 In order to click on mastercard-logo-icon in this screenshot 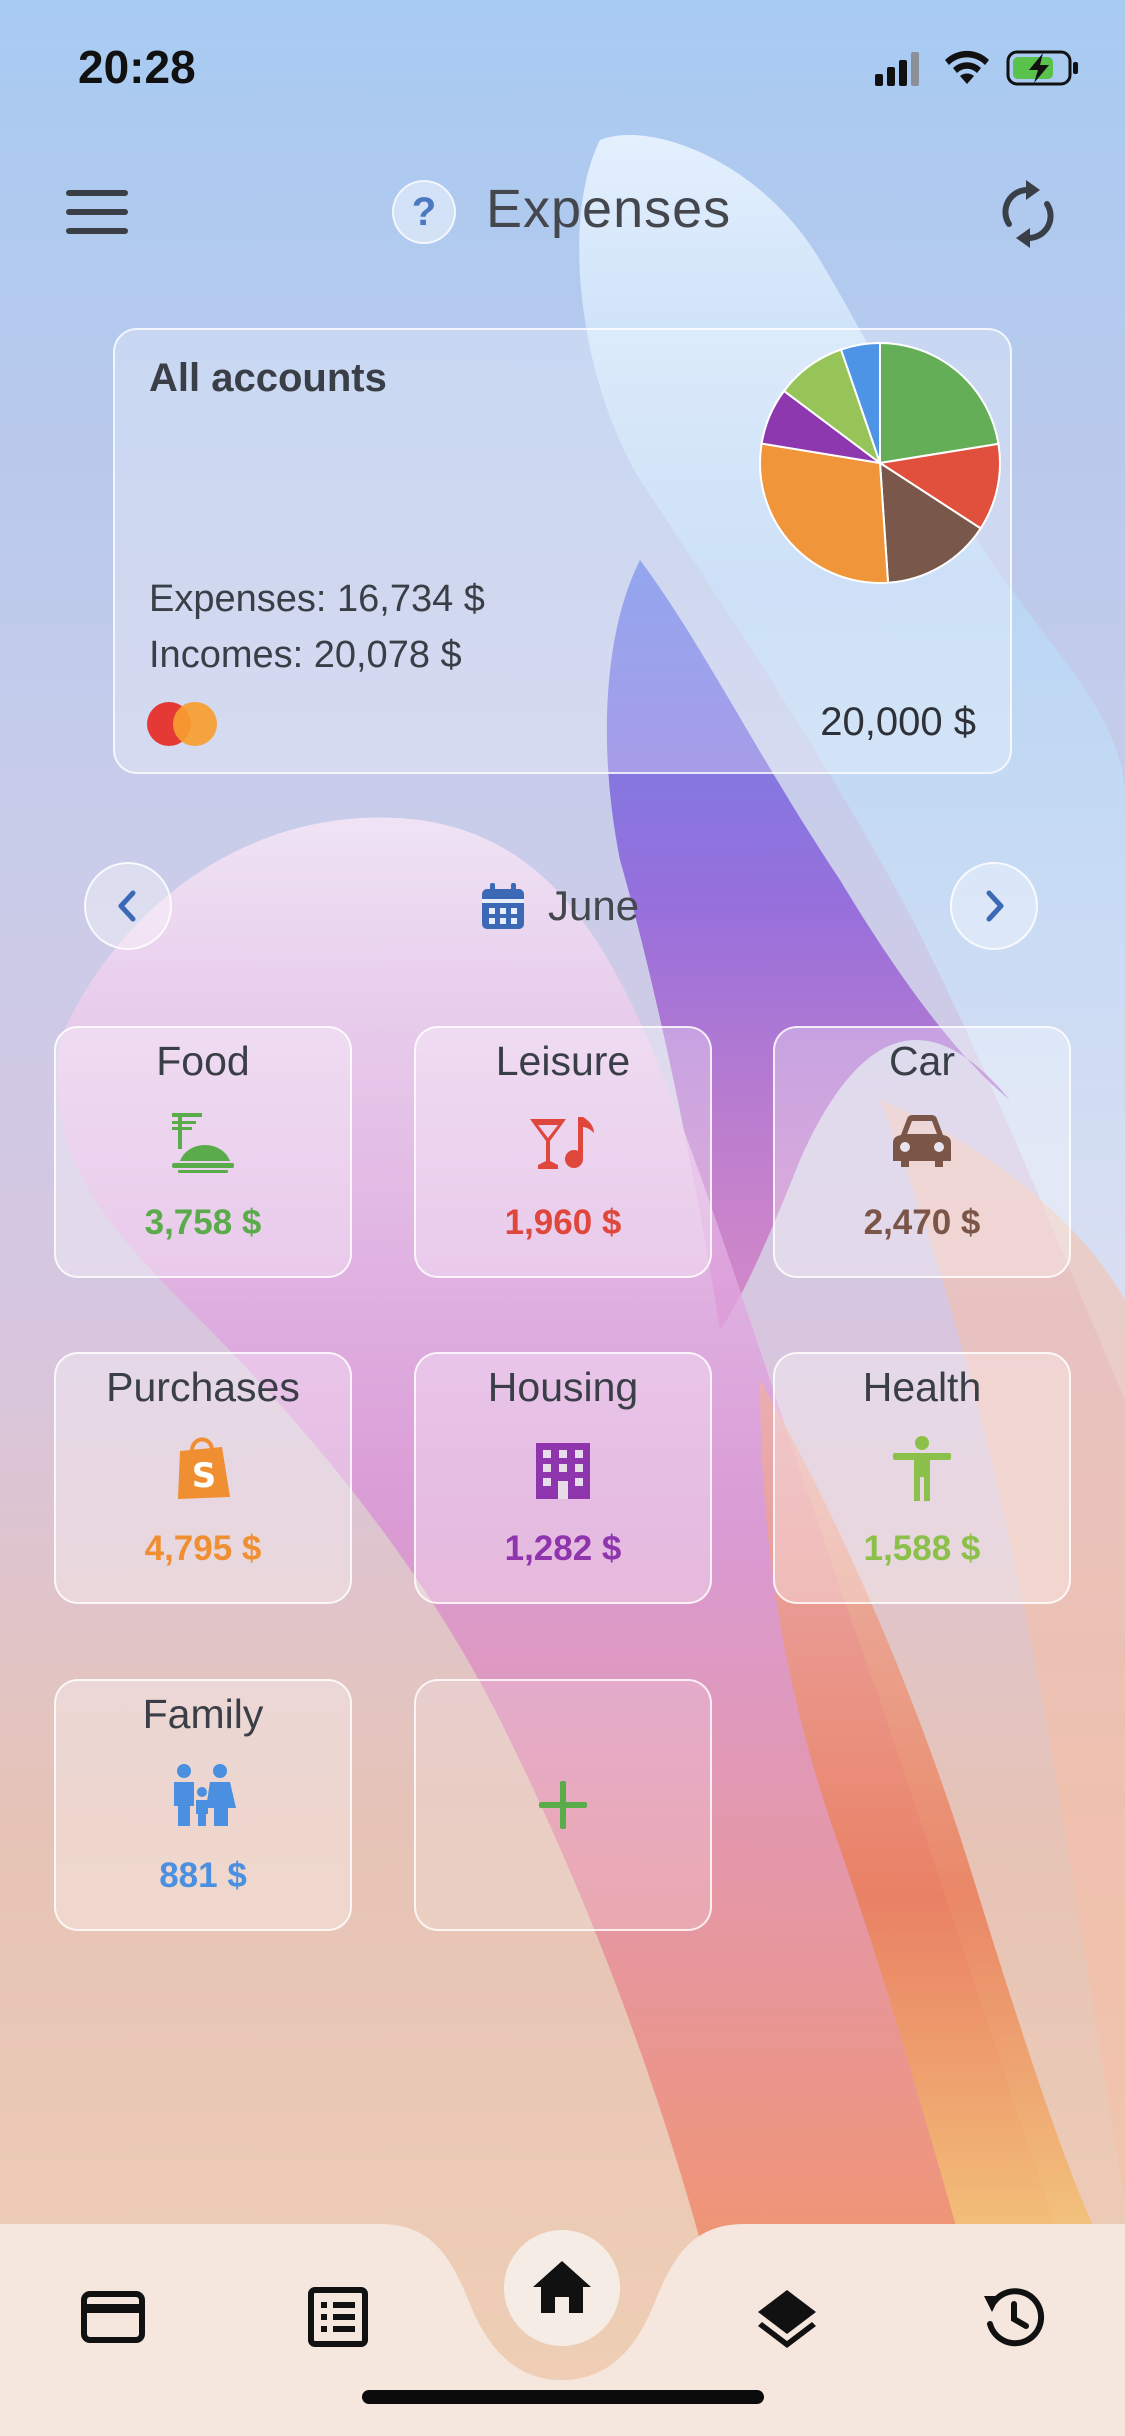, I will do `click(183, 724)`.